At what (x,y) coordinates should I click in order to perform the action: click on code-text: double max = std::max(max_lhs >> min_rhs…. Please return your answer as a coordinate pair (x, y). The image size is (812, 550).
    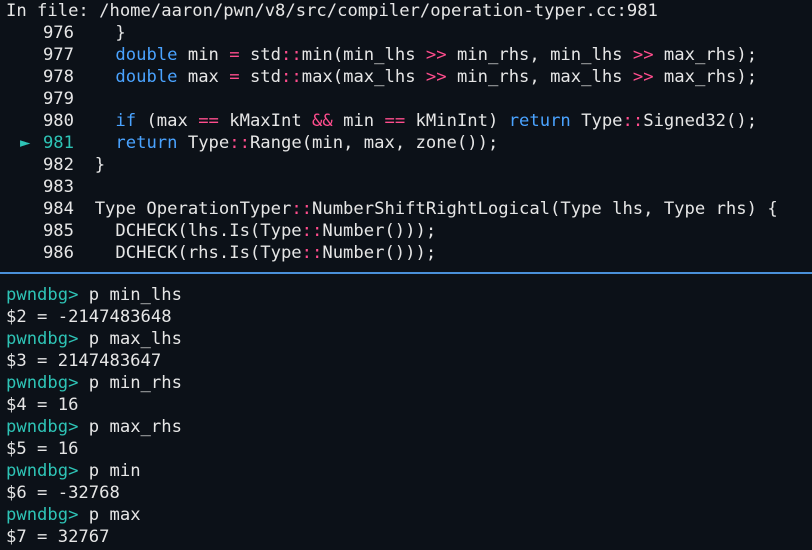
    Looking at the image, I should click on (415, 77).